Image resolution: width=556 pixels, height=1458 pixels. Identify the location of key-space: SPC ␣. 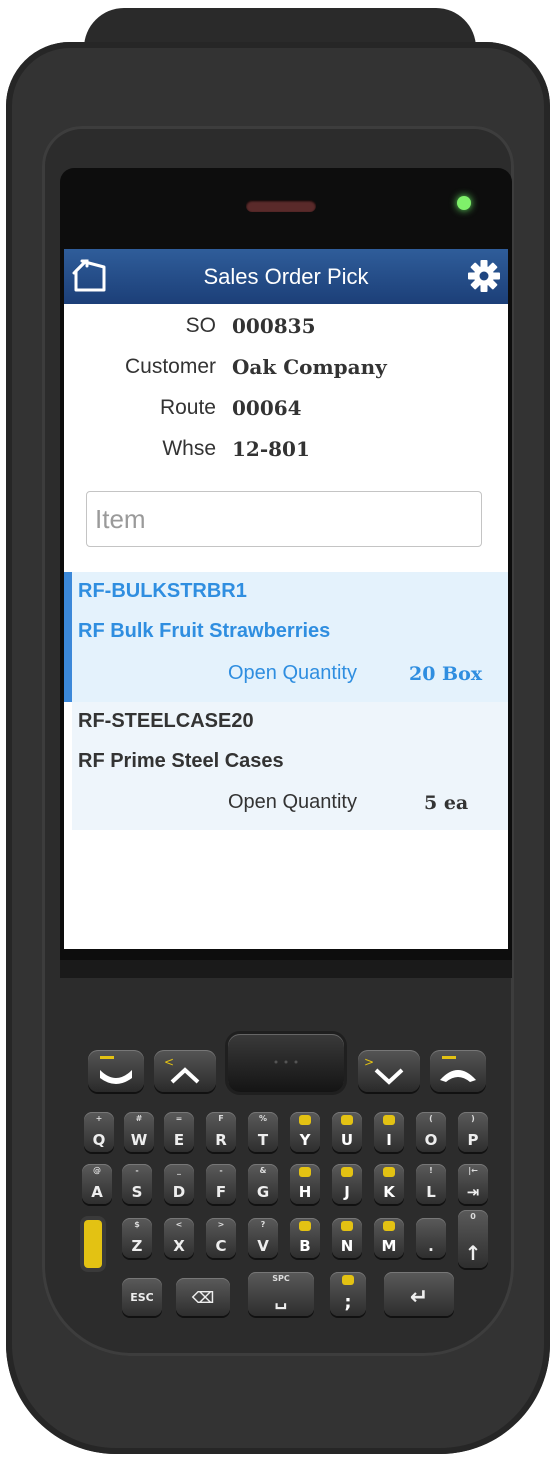
(281, 1294).